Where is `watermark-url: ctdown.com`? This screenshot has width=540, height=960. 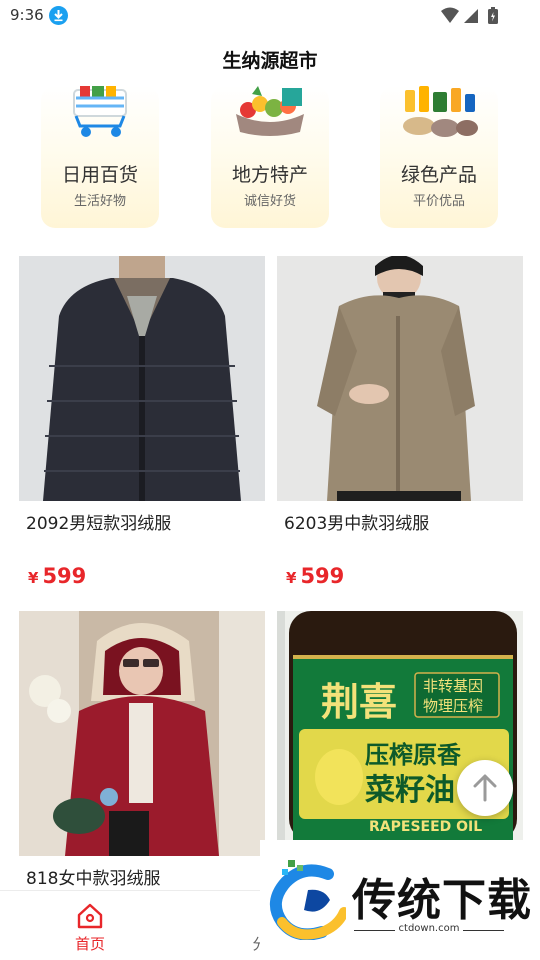
watermark-url: ctdown.com is located at coordinates (429, 928).